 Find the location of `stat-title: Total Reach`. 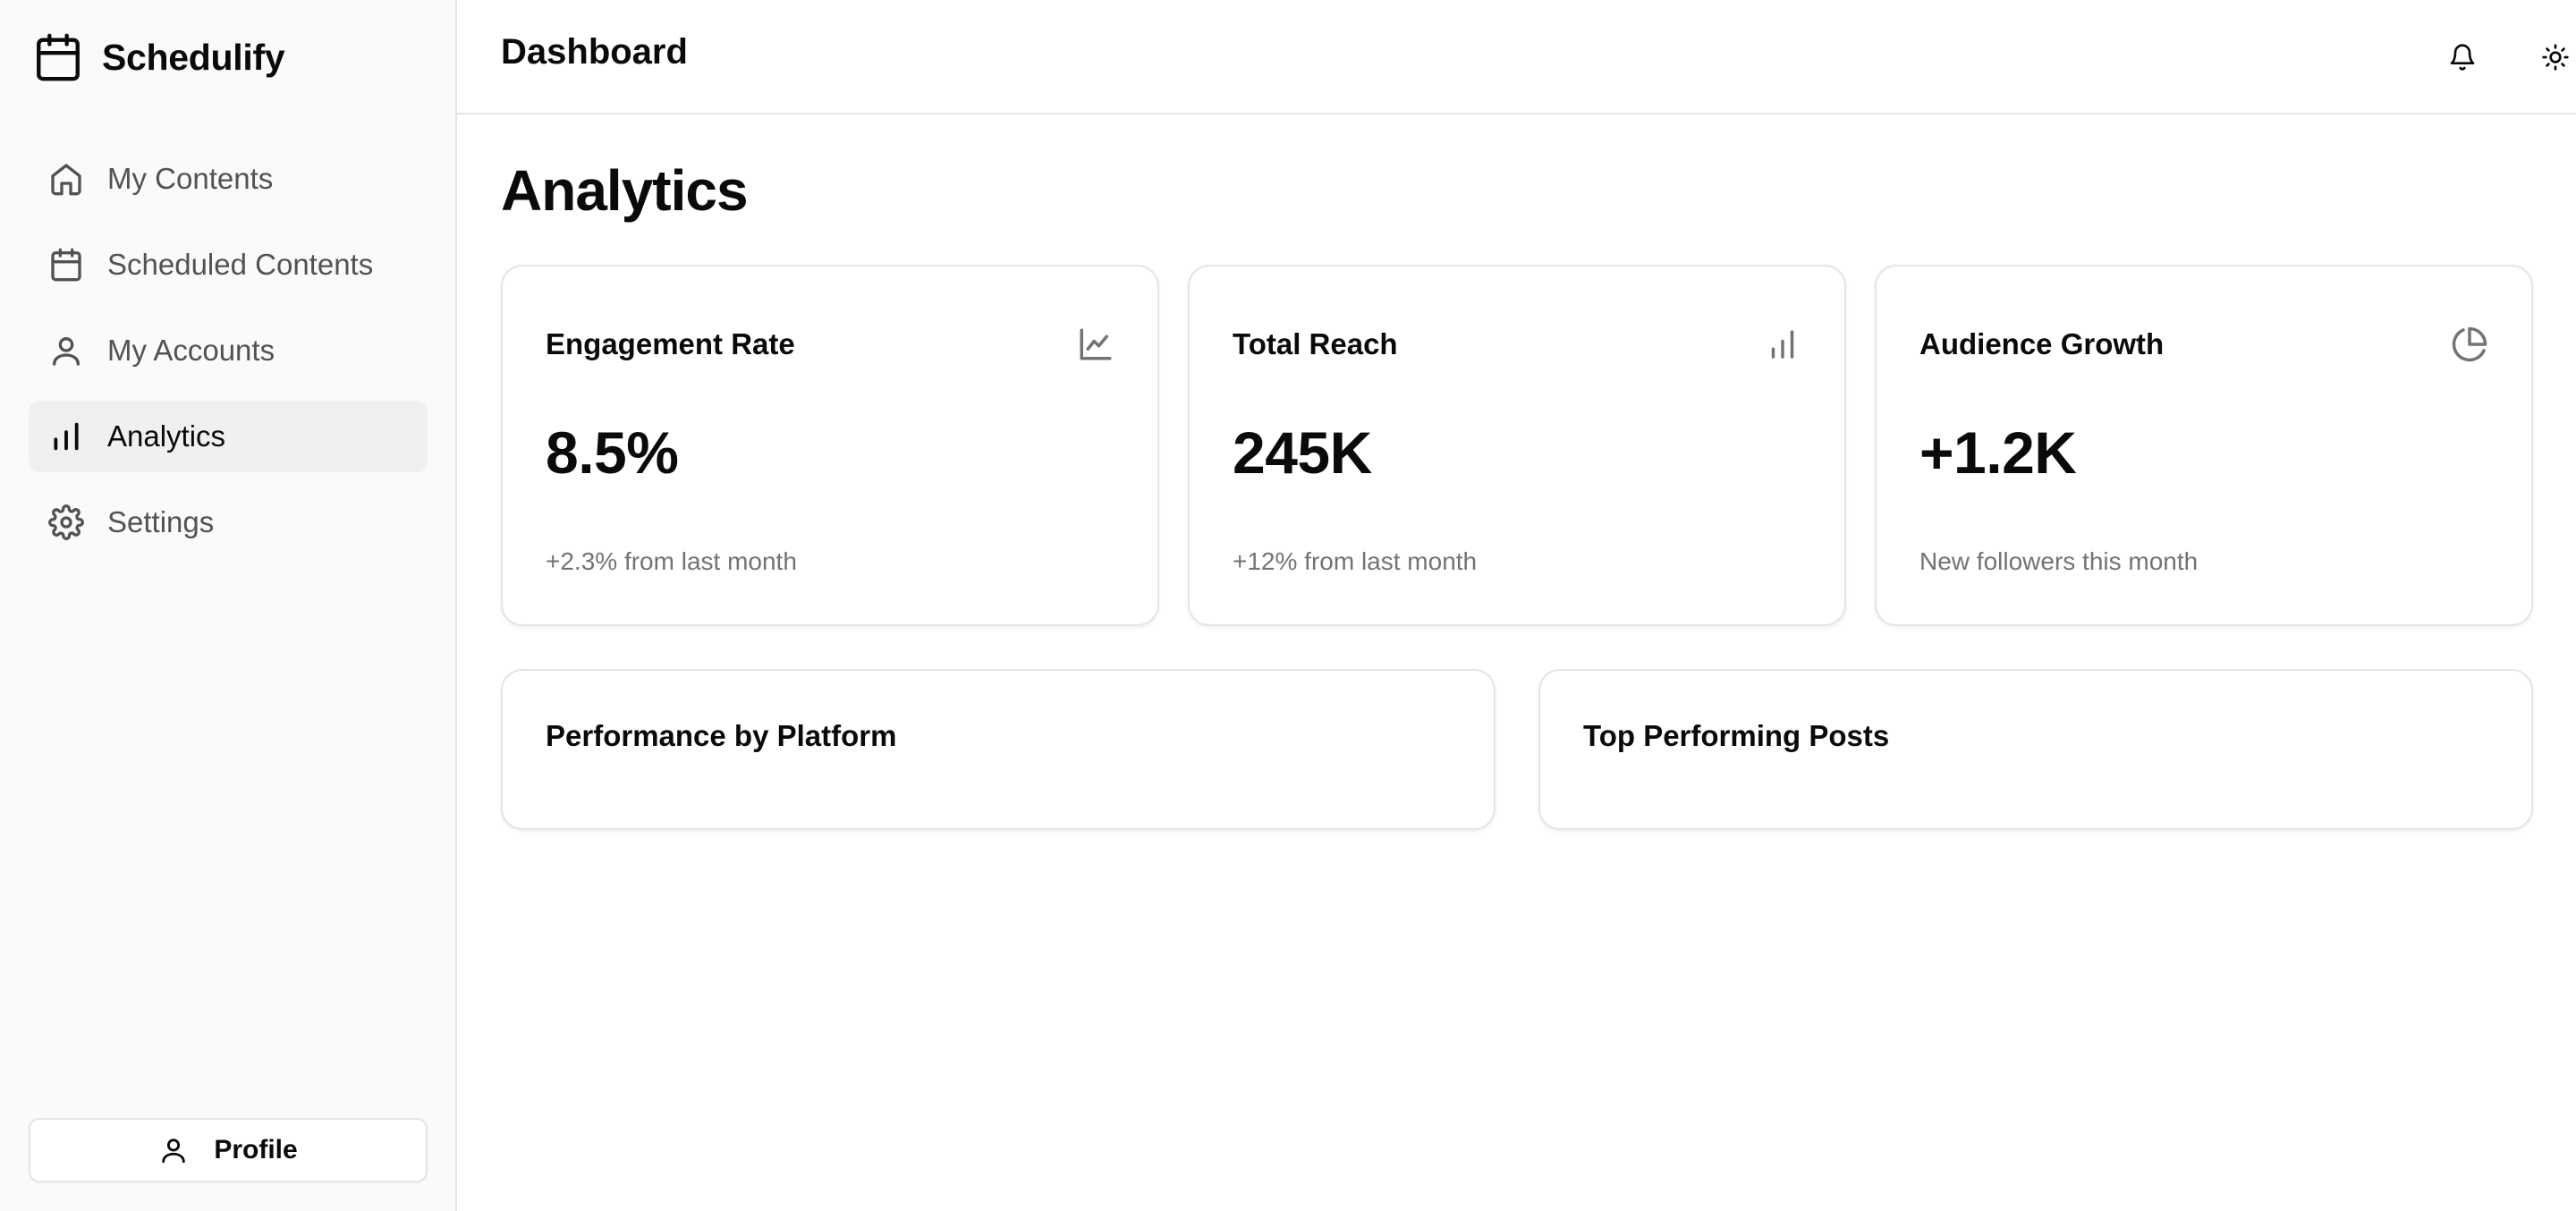

stat-title: Total Reach is located at coordinates (1315, 343).